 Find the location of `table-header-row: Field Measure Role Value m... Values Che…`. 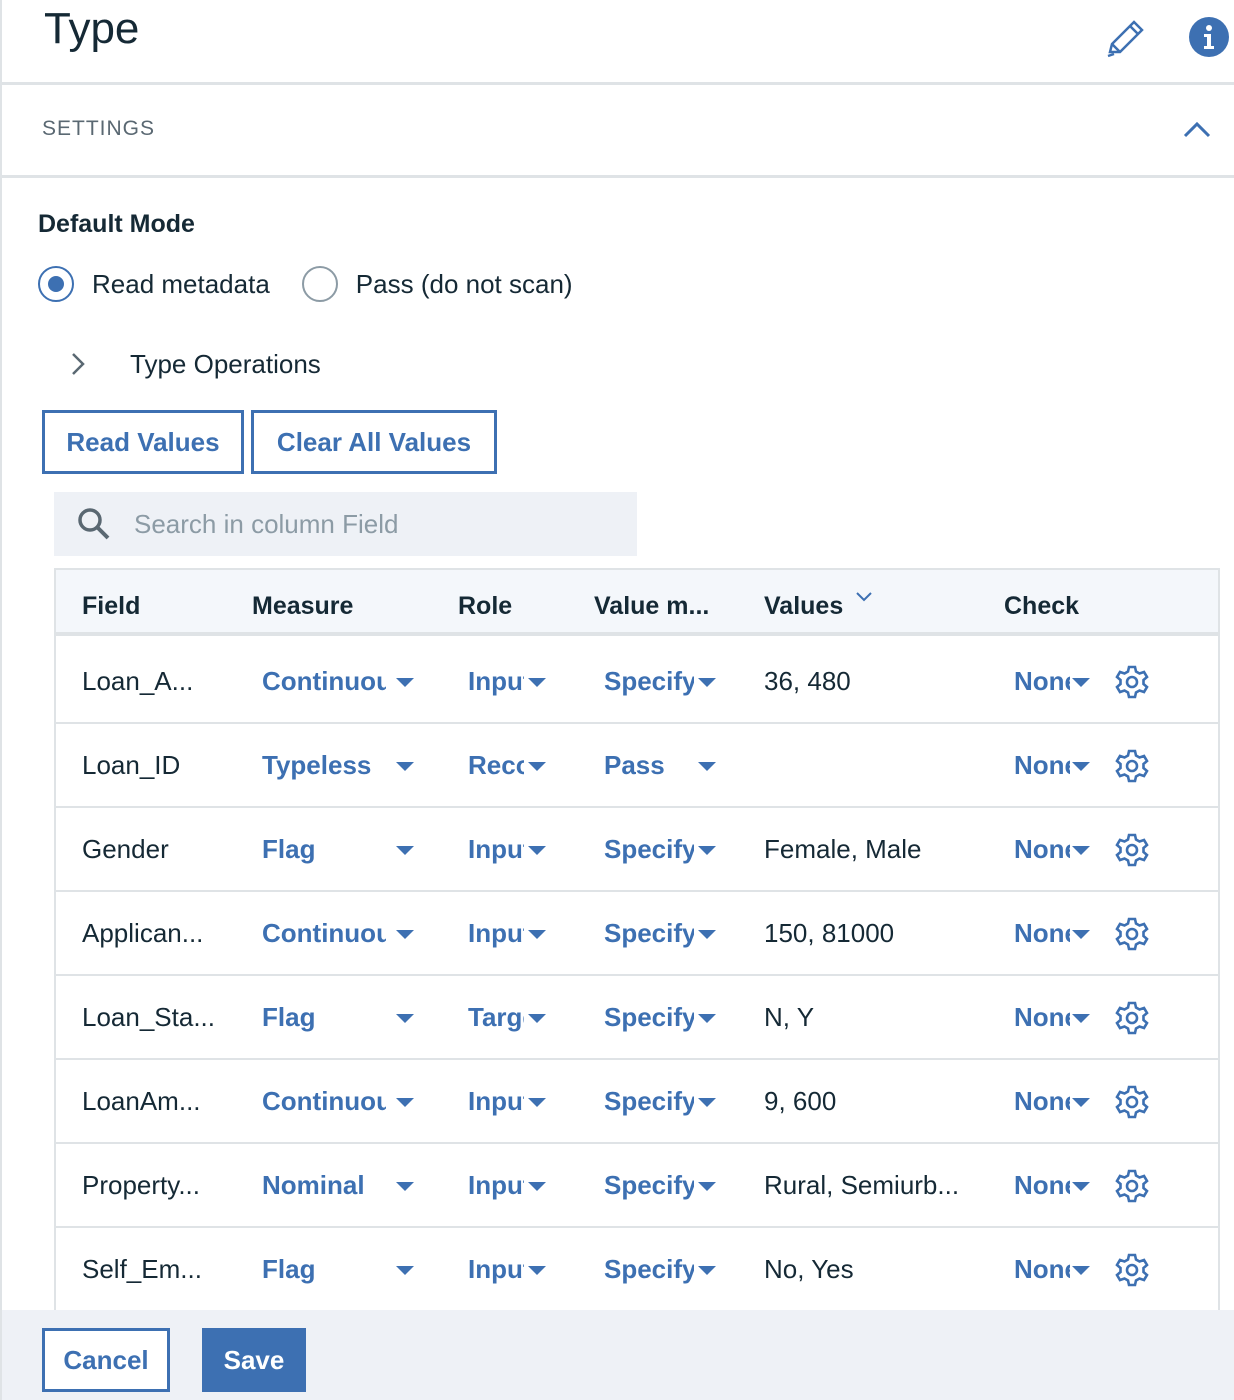

table-header-row: Field Measure Role Value m... Values Che… is located at coordinates (637, 603).